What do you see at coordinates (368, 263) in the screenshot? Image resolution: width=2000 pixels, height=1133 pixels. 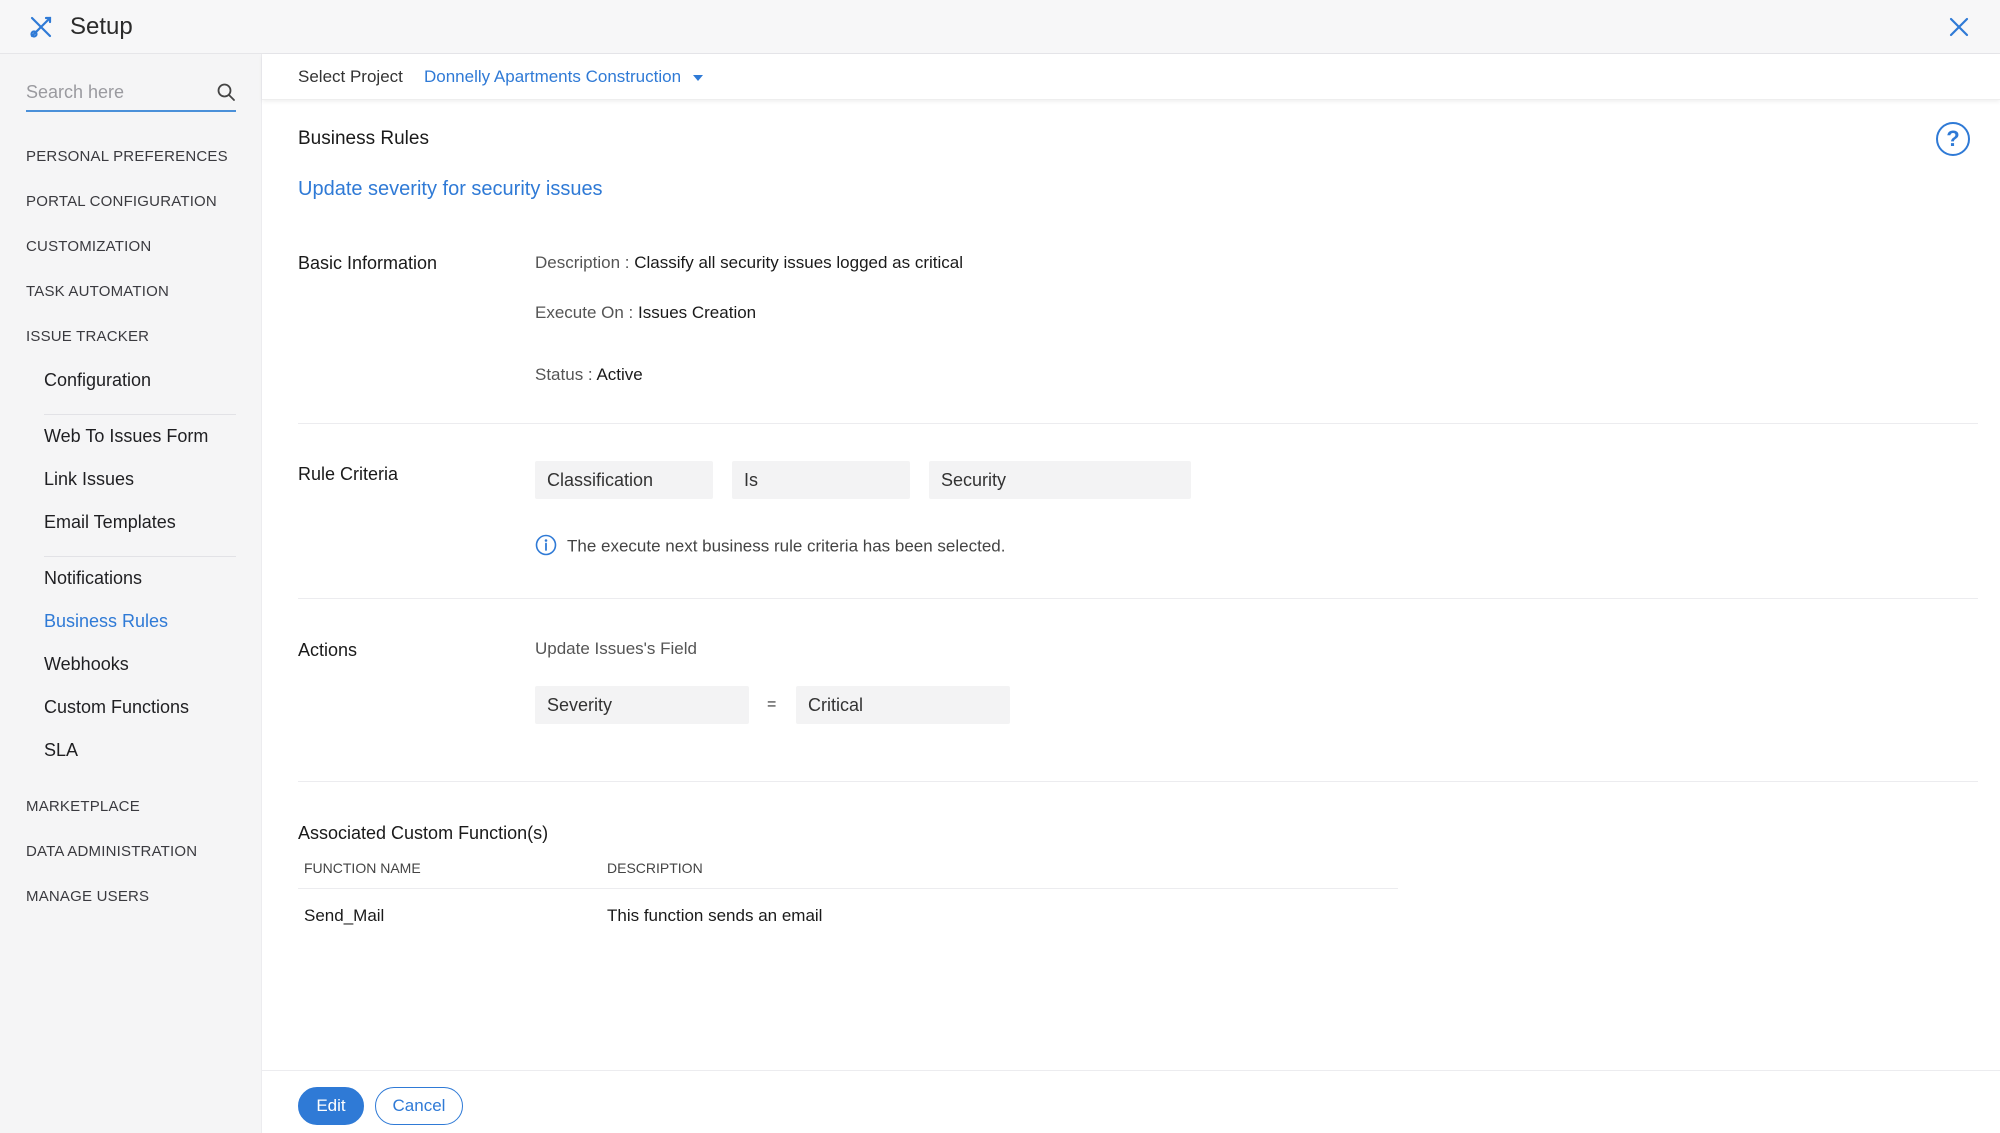 I see `basic-information-label: Basic Information` at bounding box center [368, 263].